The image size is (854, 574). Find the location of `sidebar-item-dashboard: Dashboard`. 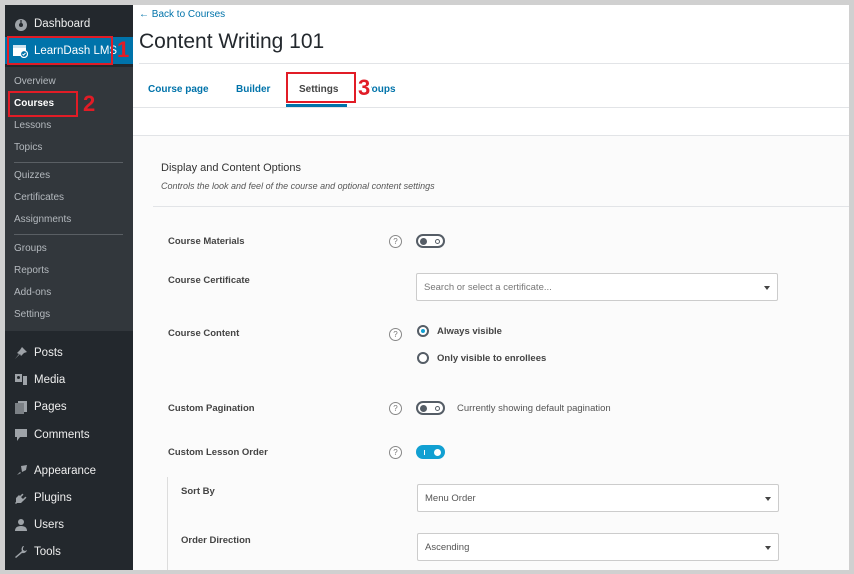

sidebar-item-dashboard: Dashboard is located at coordinates (69, 23).